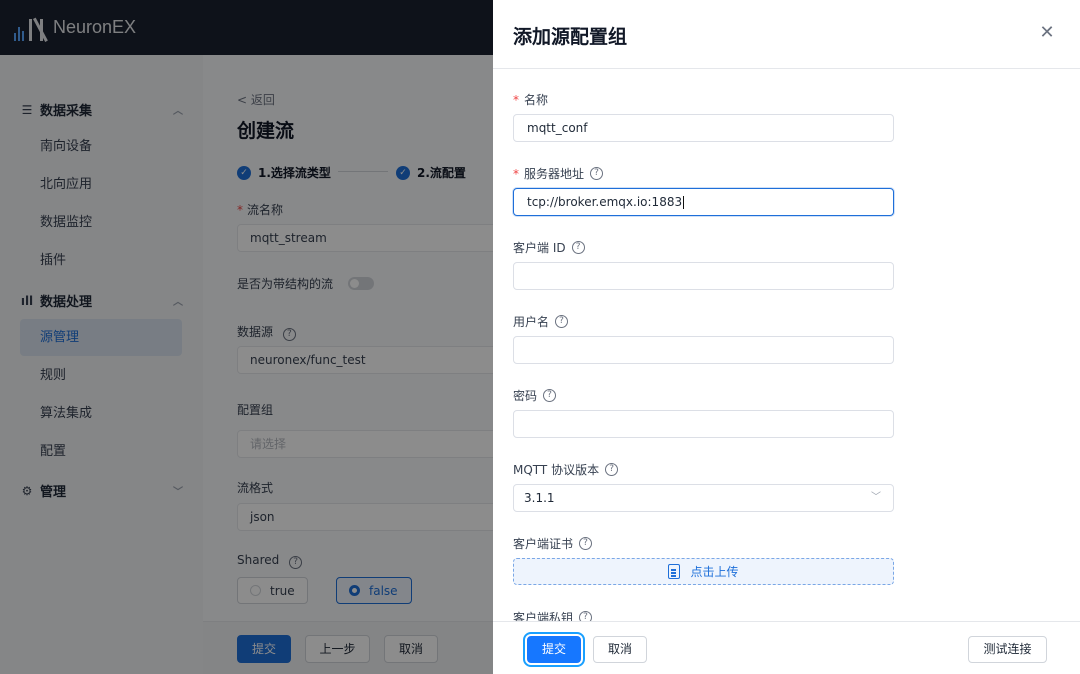  Describe the element at coordinates (703, 276) in the screenshot. I see `client-id-input` at that location.